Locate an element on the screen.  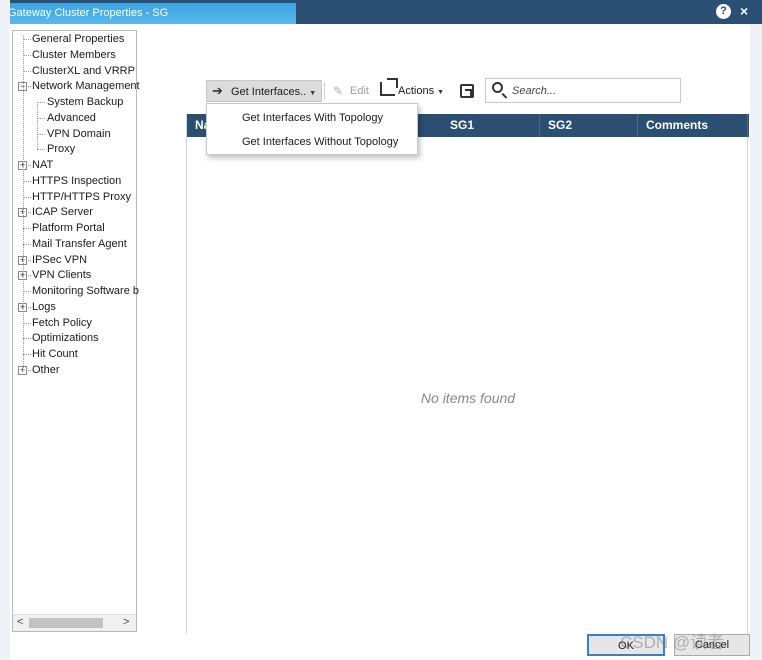
search-icon is located at coordinates (497, 87).